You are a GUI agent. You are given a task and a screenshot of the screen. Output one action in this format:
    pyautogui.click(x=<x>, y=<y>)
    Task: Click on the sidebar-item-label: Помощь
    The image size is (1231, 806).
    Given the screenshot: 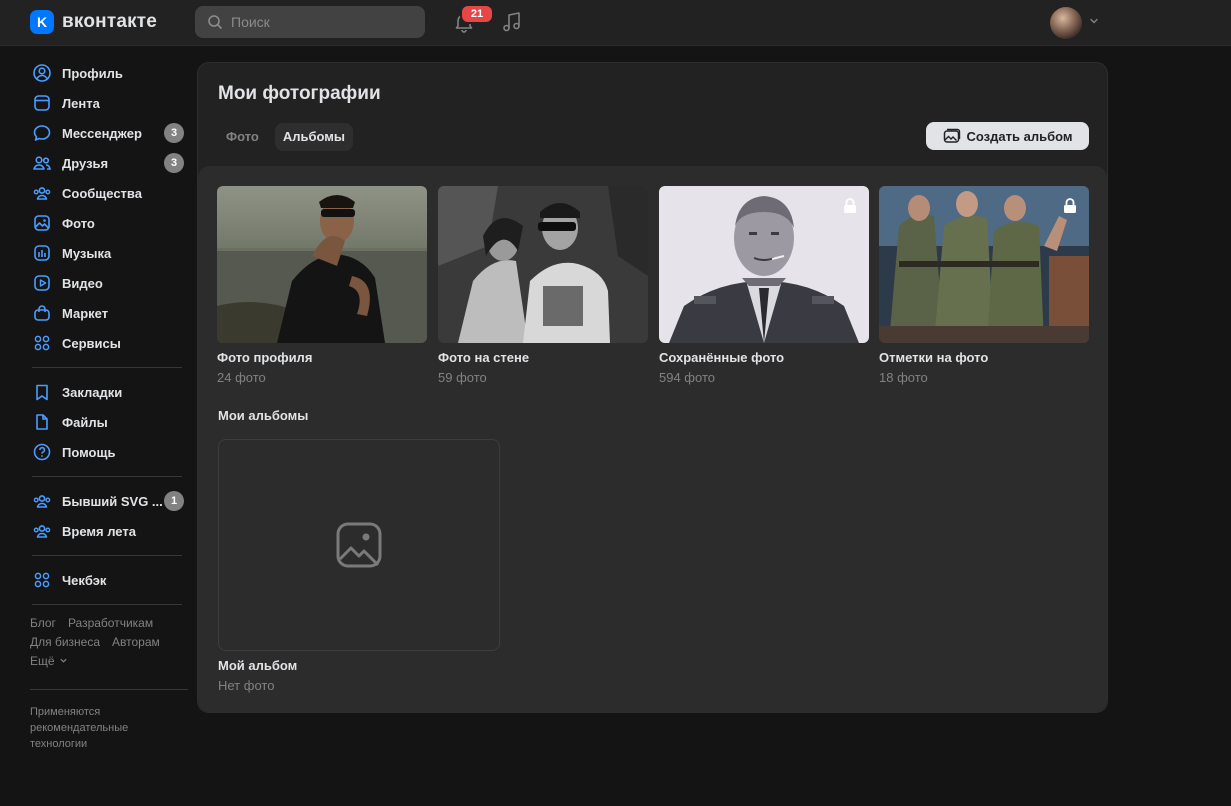 What is the action you would take?
    pyautogui.click(x=89, y=452)
    